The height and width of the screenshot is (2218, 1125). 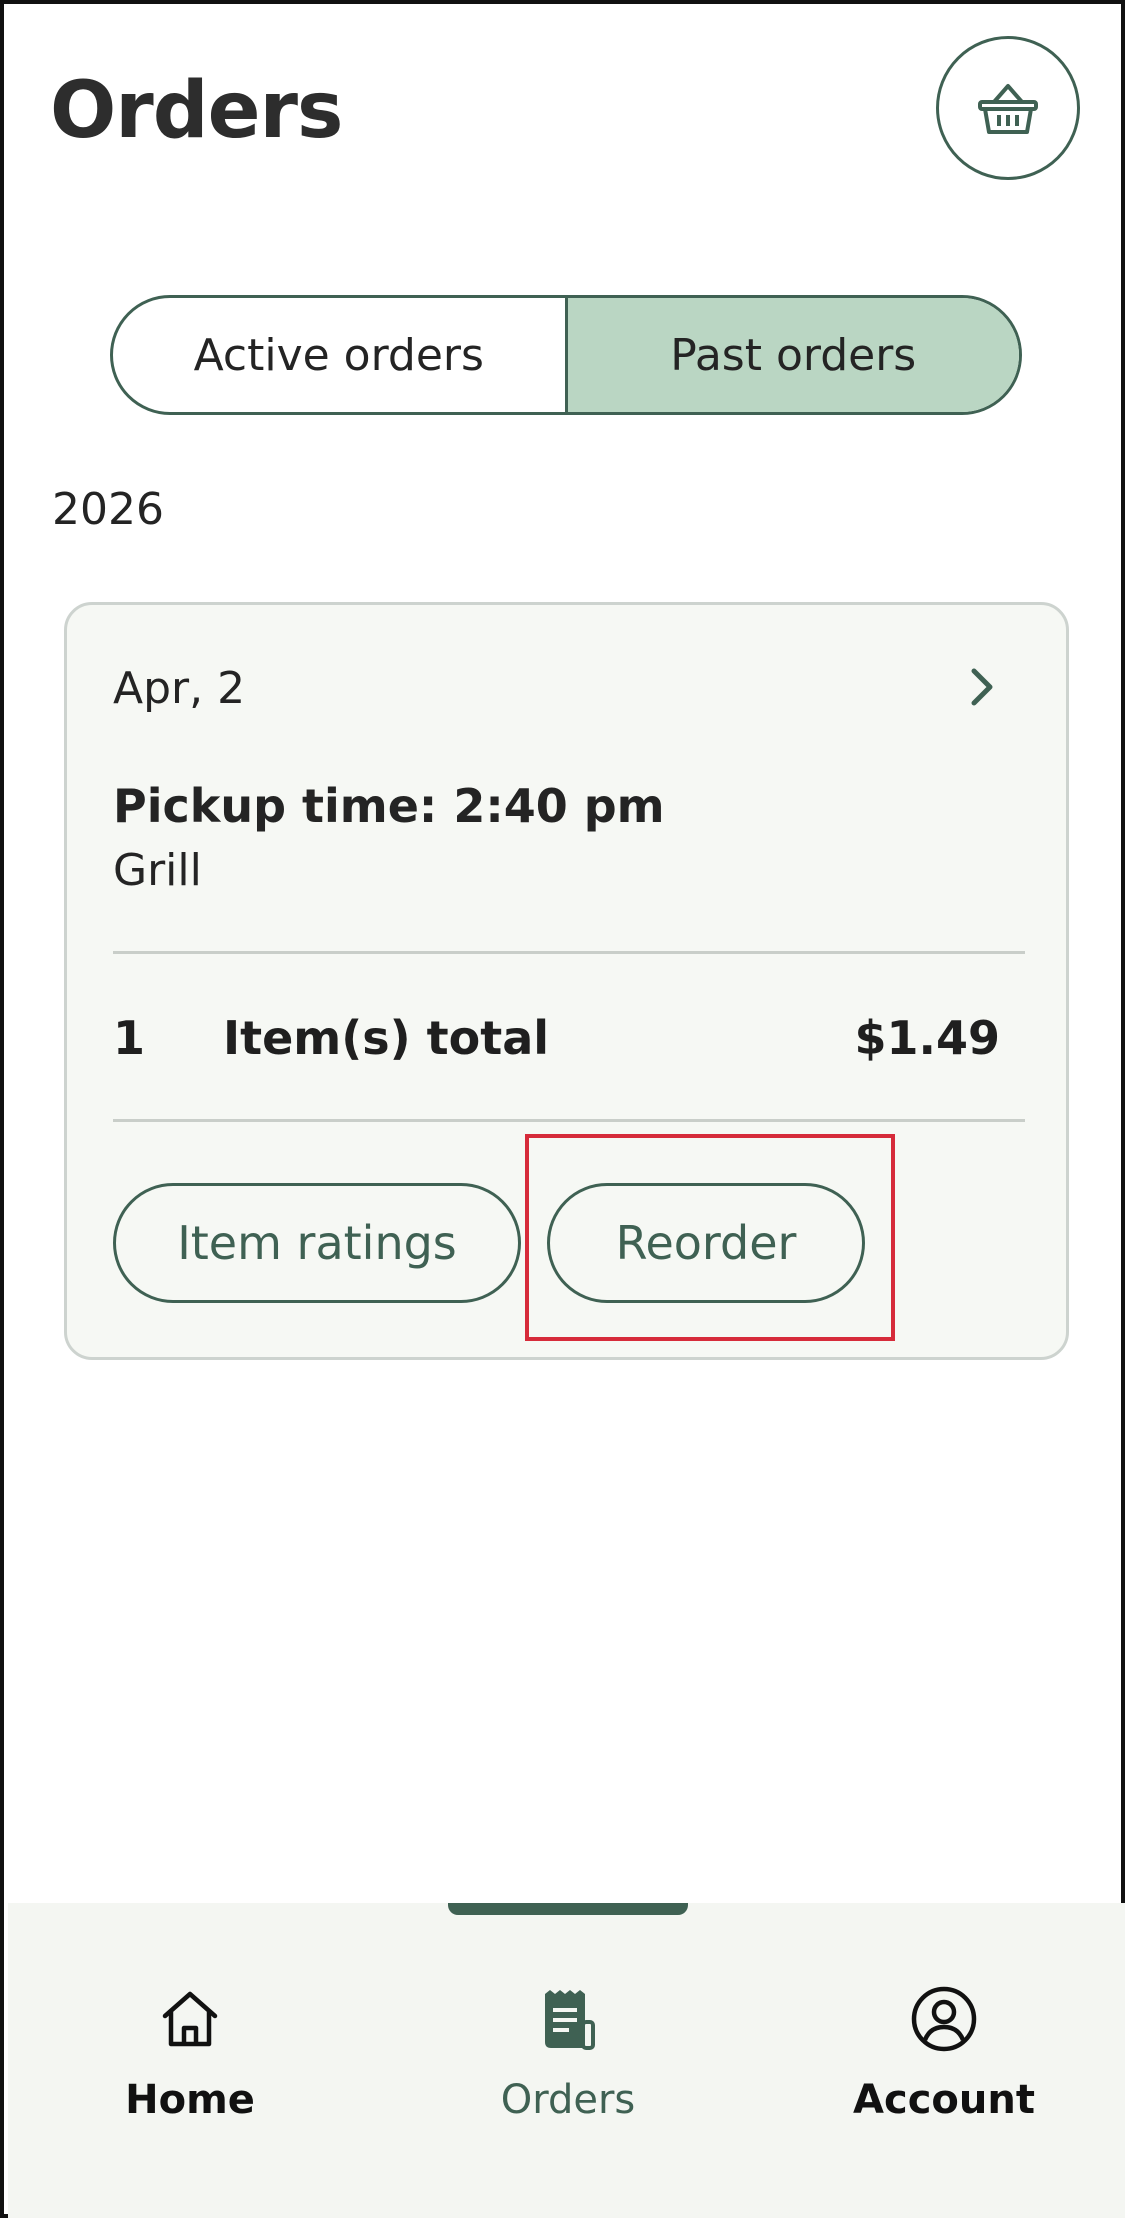 I want to click on bottom-navigation: Home Orders Account, so click(x=566, y=2060).